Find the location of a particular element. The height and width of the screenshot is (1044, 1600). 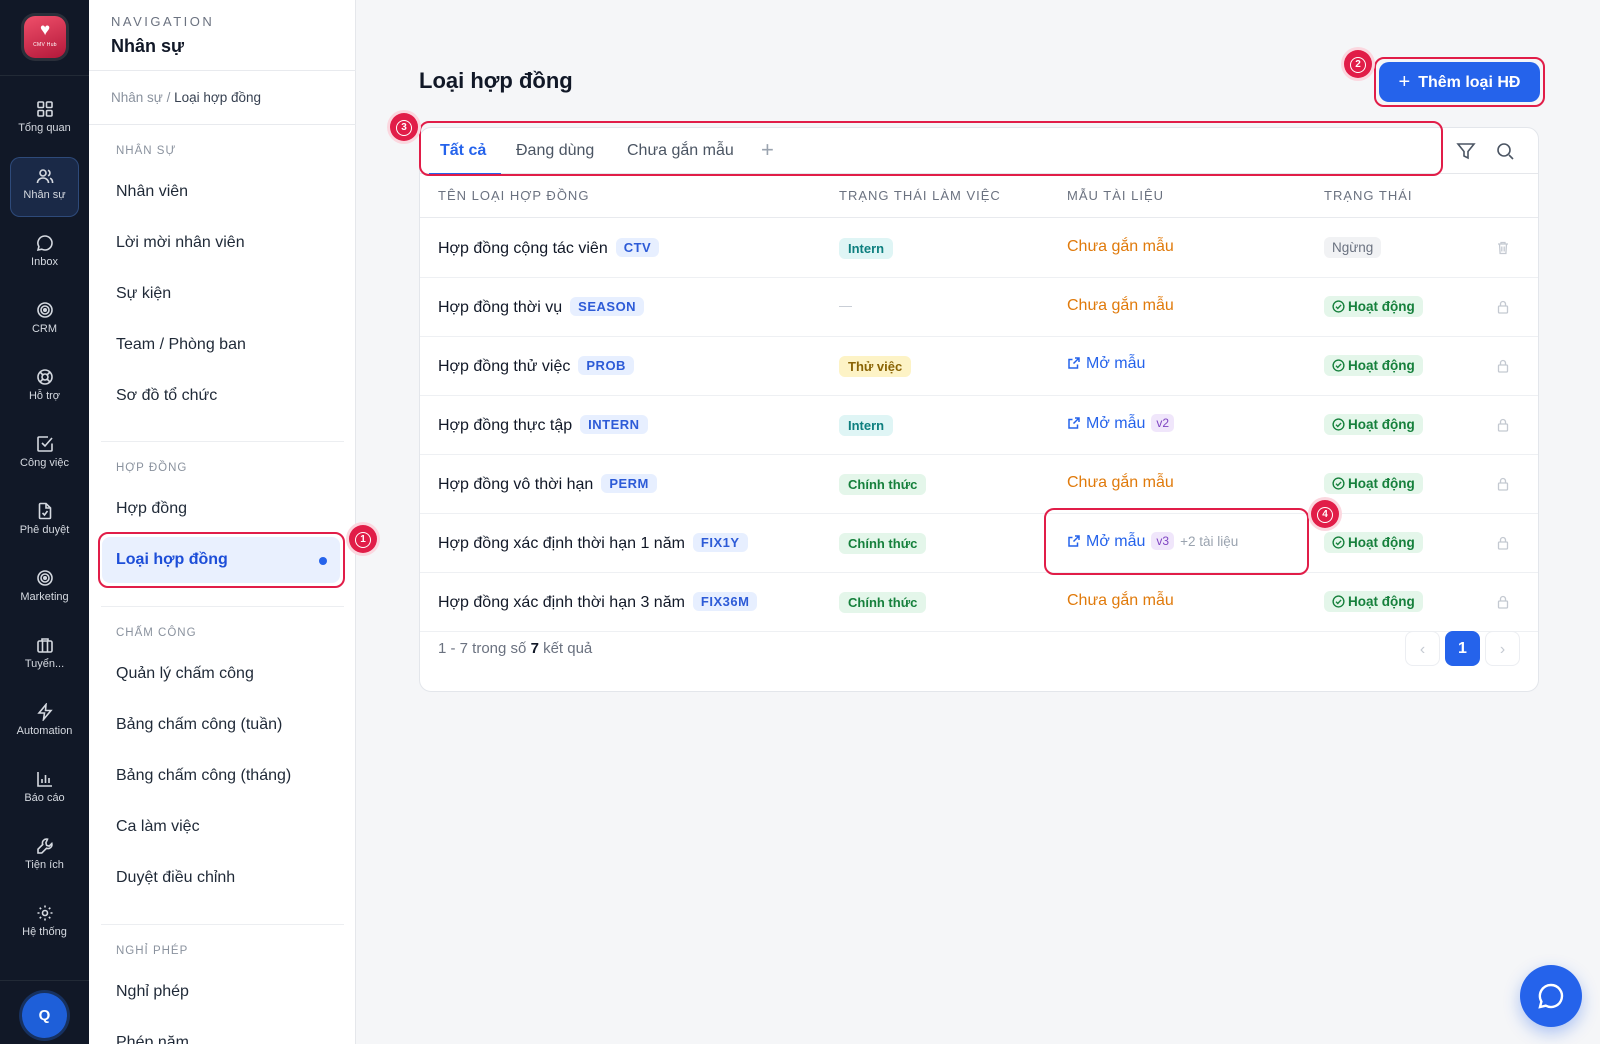

nav-item-duyet-dieu-chinh: Duyệt điều chỉnh is located at coordinates (221, 878).